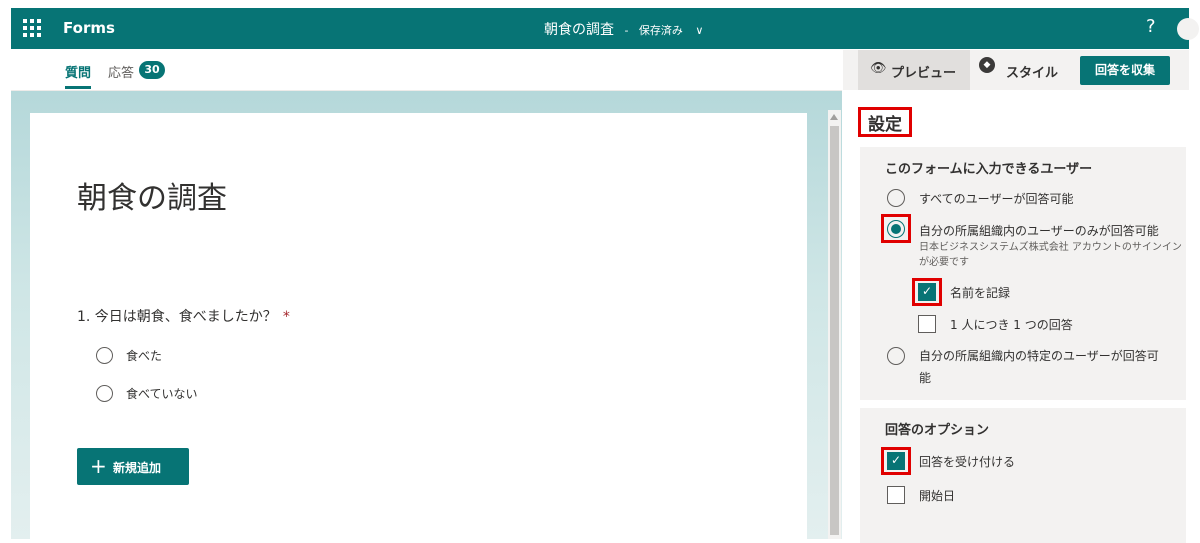  I want to click on chevron-down-icon: ∨, so click(699, 30).